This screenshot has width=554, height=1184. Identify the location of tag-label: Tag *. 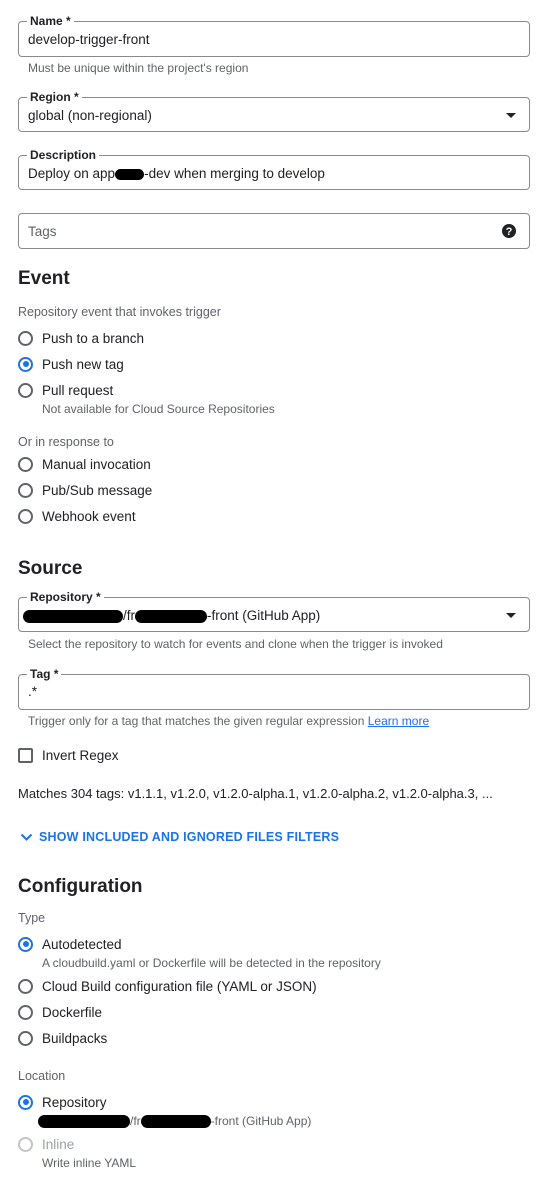
(44, 674).